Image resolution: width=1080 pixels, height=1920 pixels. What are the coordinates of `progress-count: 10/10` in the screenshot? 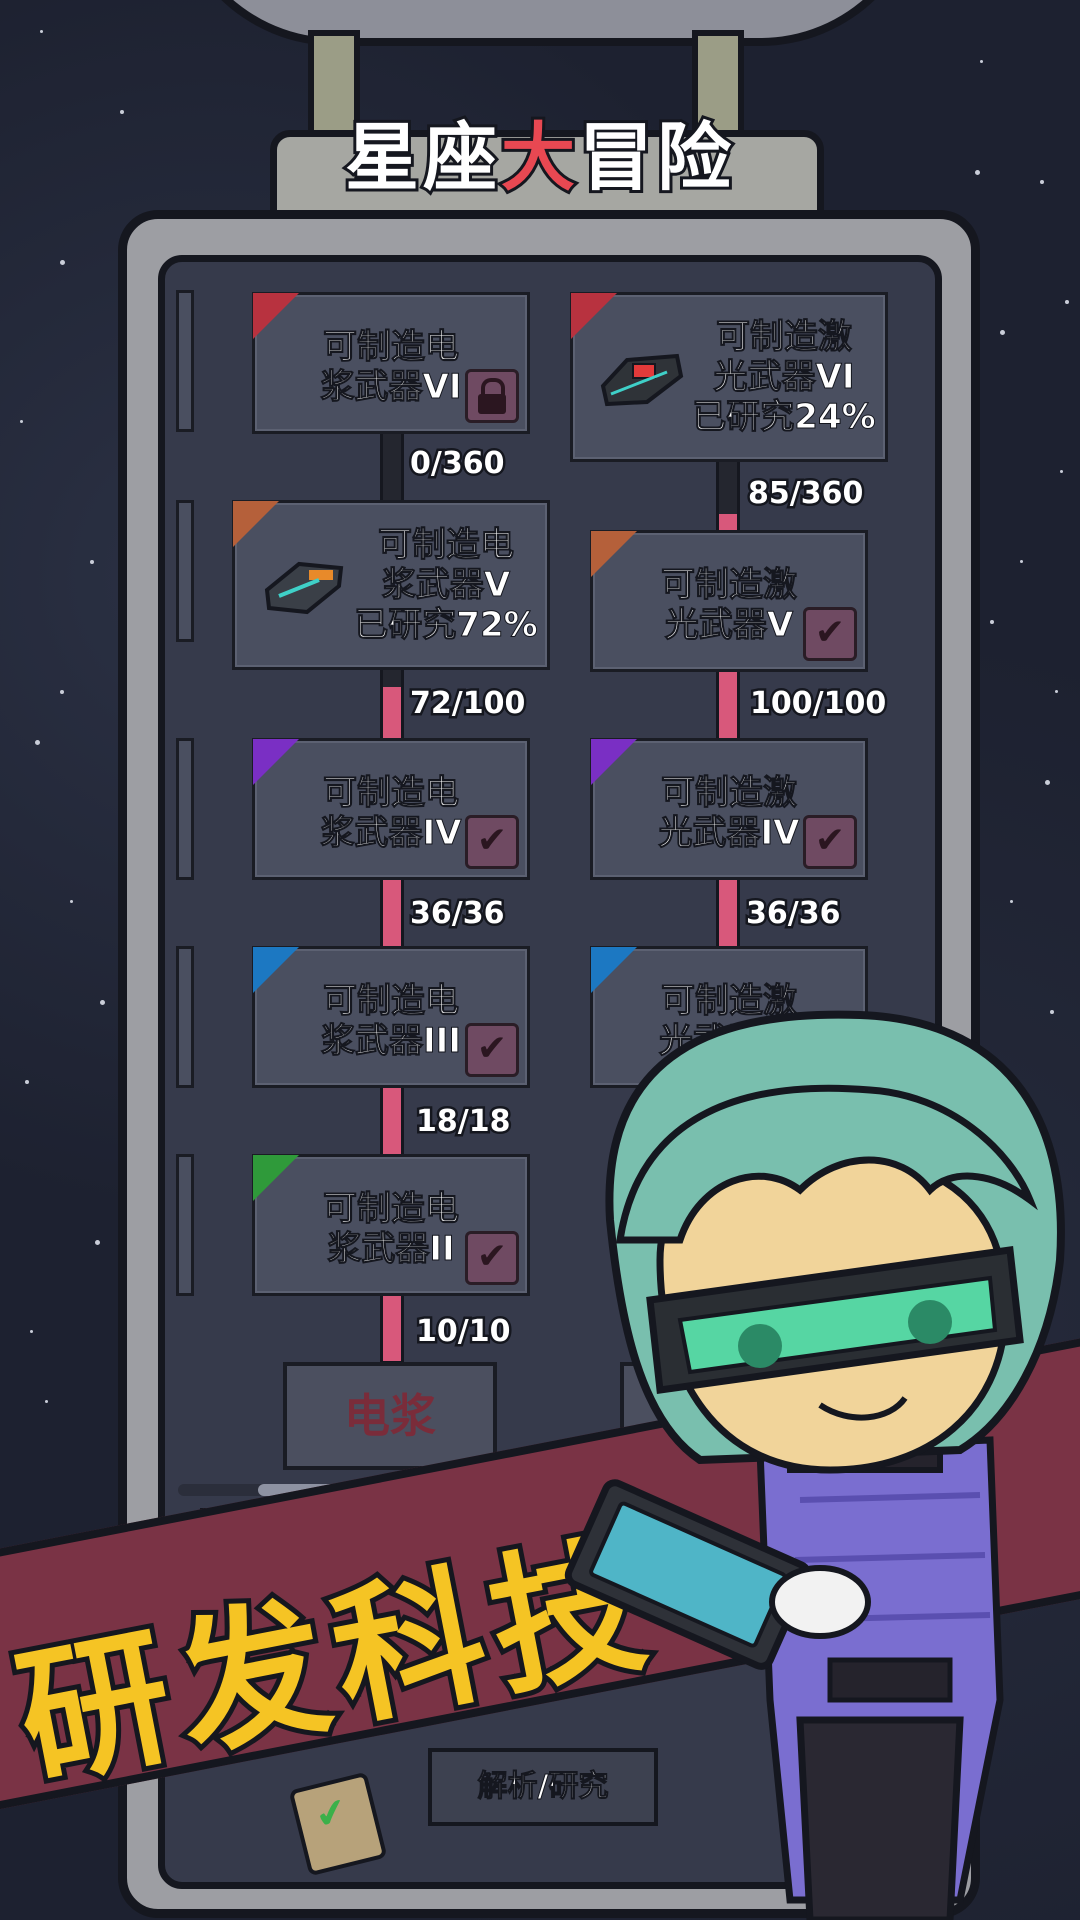 It's located at (462, 1332).